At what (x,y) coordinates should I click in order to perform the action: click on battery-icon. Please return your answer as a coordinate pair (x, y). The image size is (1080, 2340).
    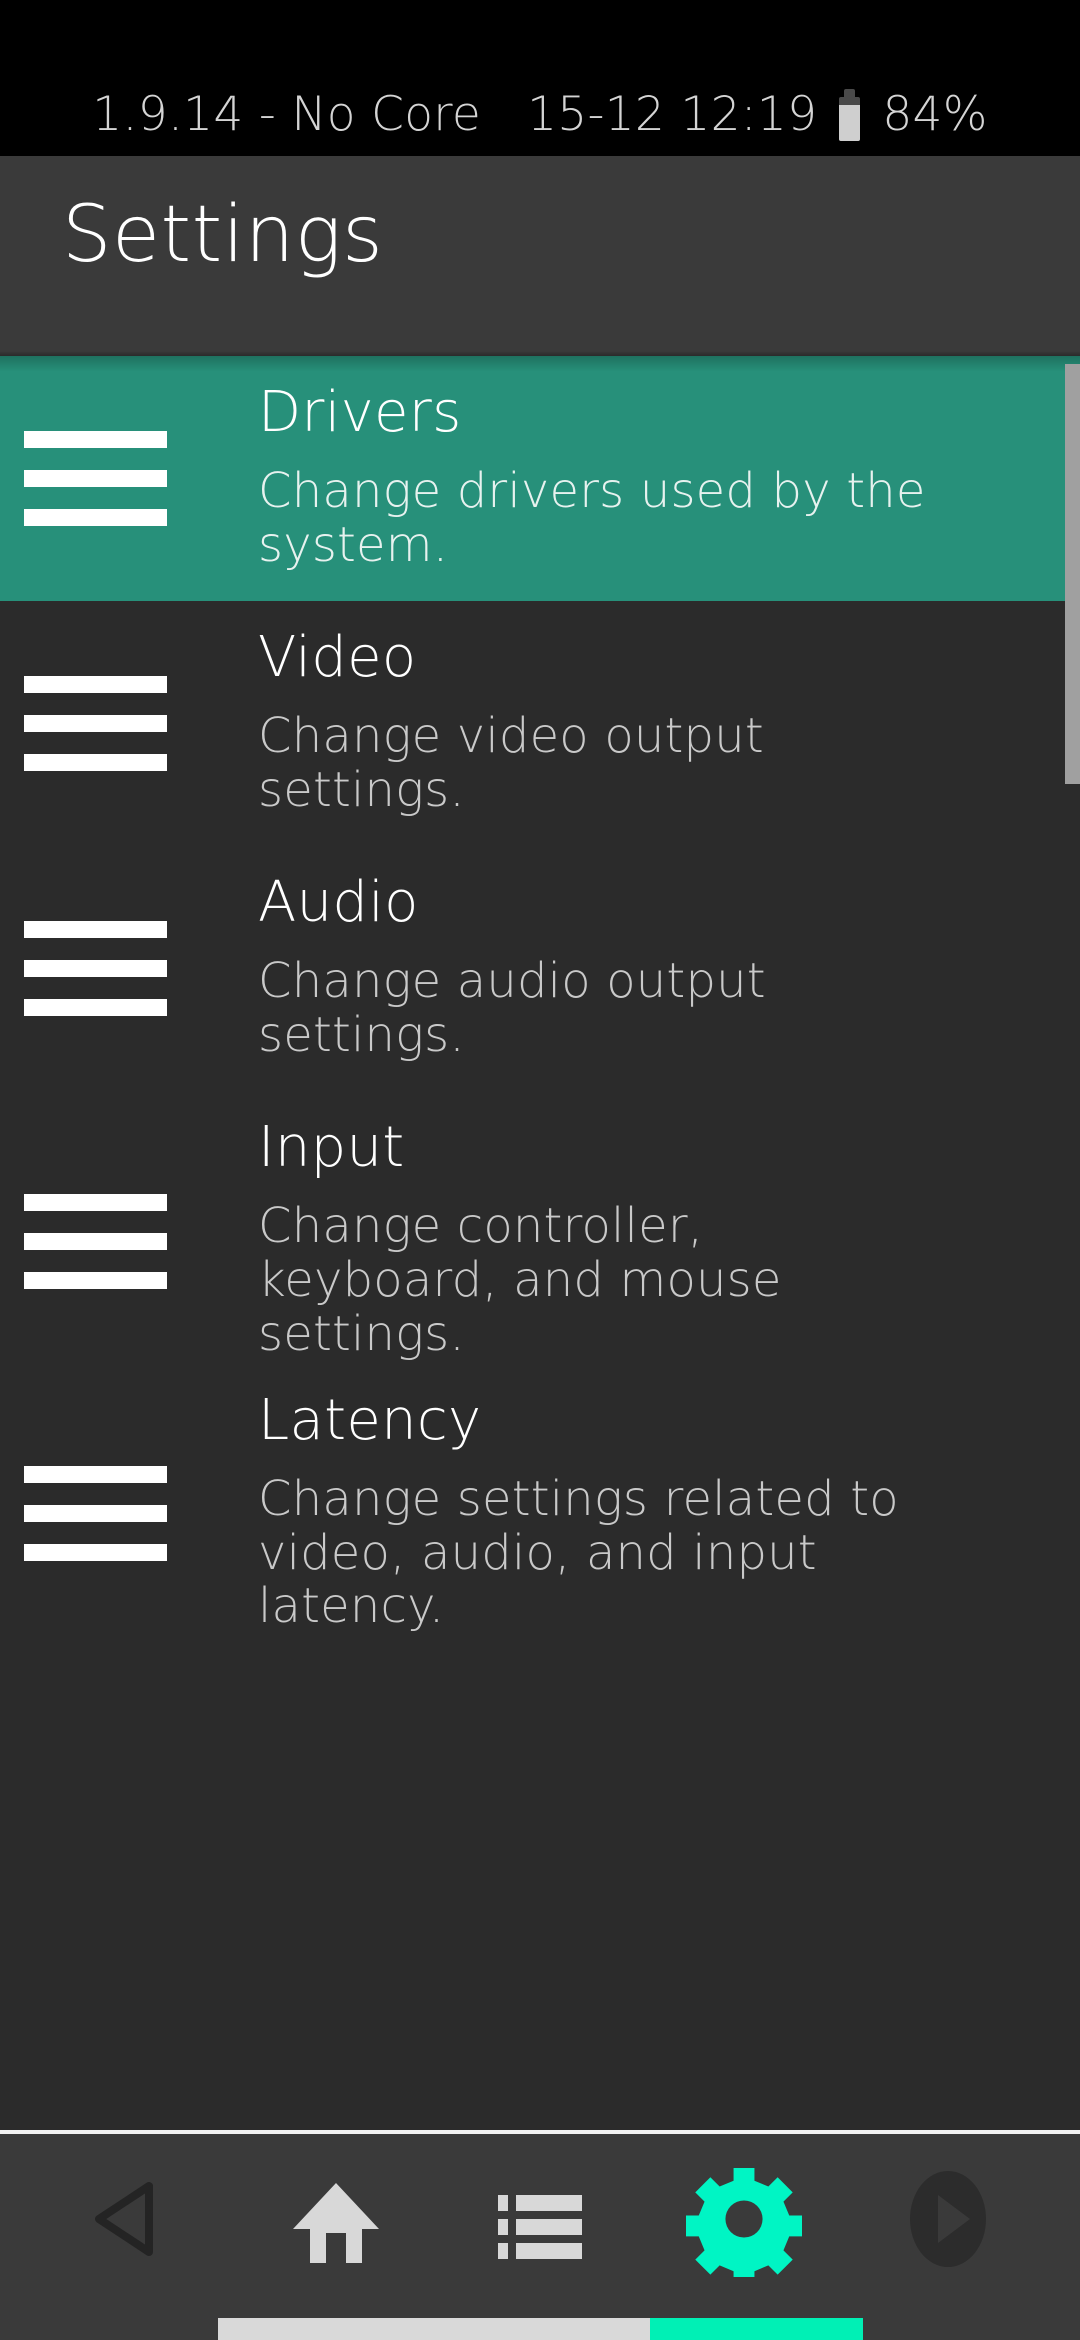
    Looking at the image, I should click on (850, 114).